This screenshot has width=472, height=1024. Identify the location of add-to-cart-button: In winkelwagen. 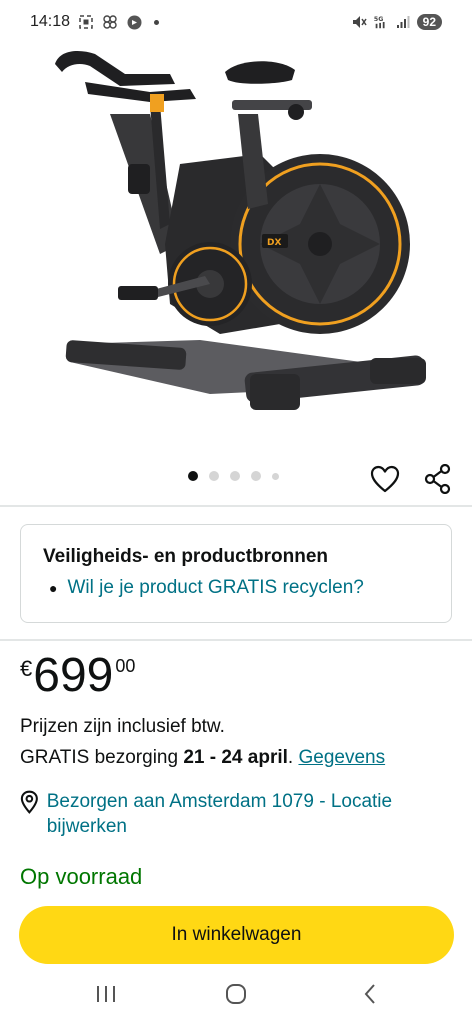
(236, 935).